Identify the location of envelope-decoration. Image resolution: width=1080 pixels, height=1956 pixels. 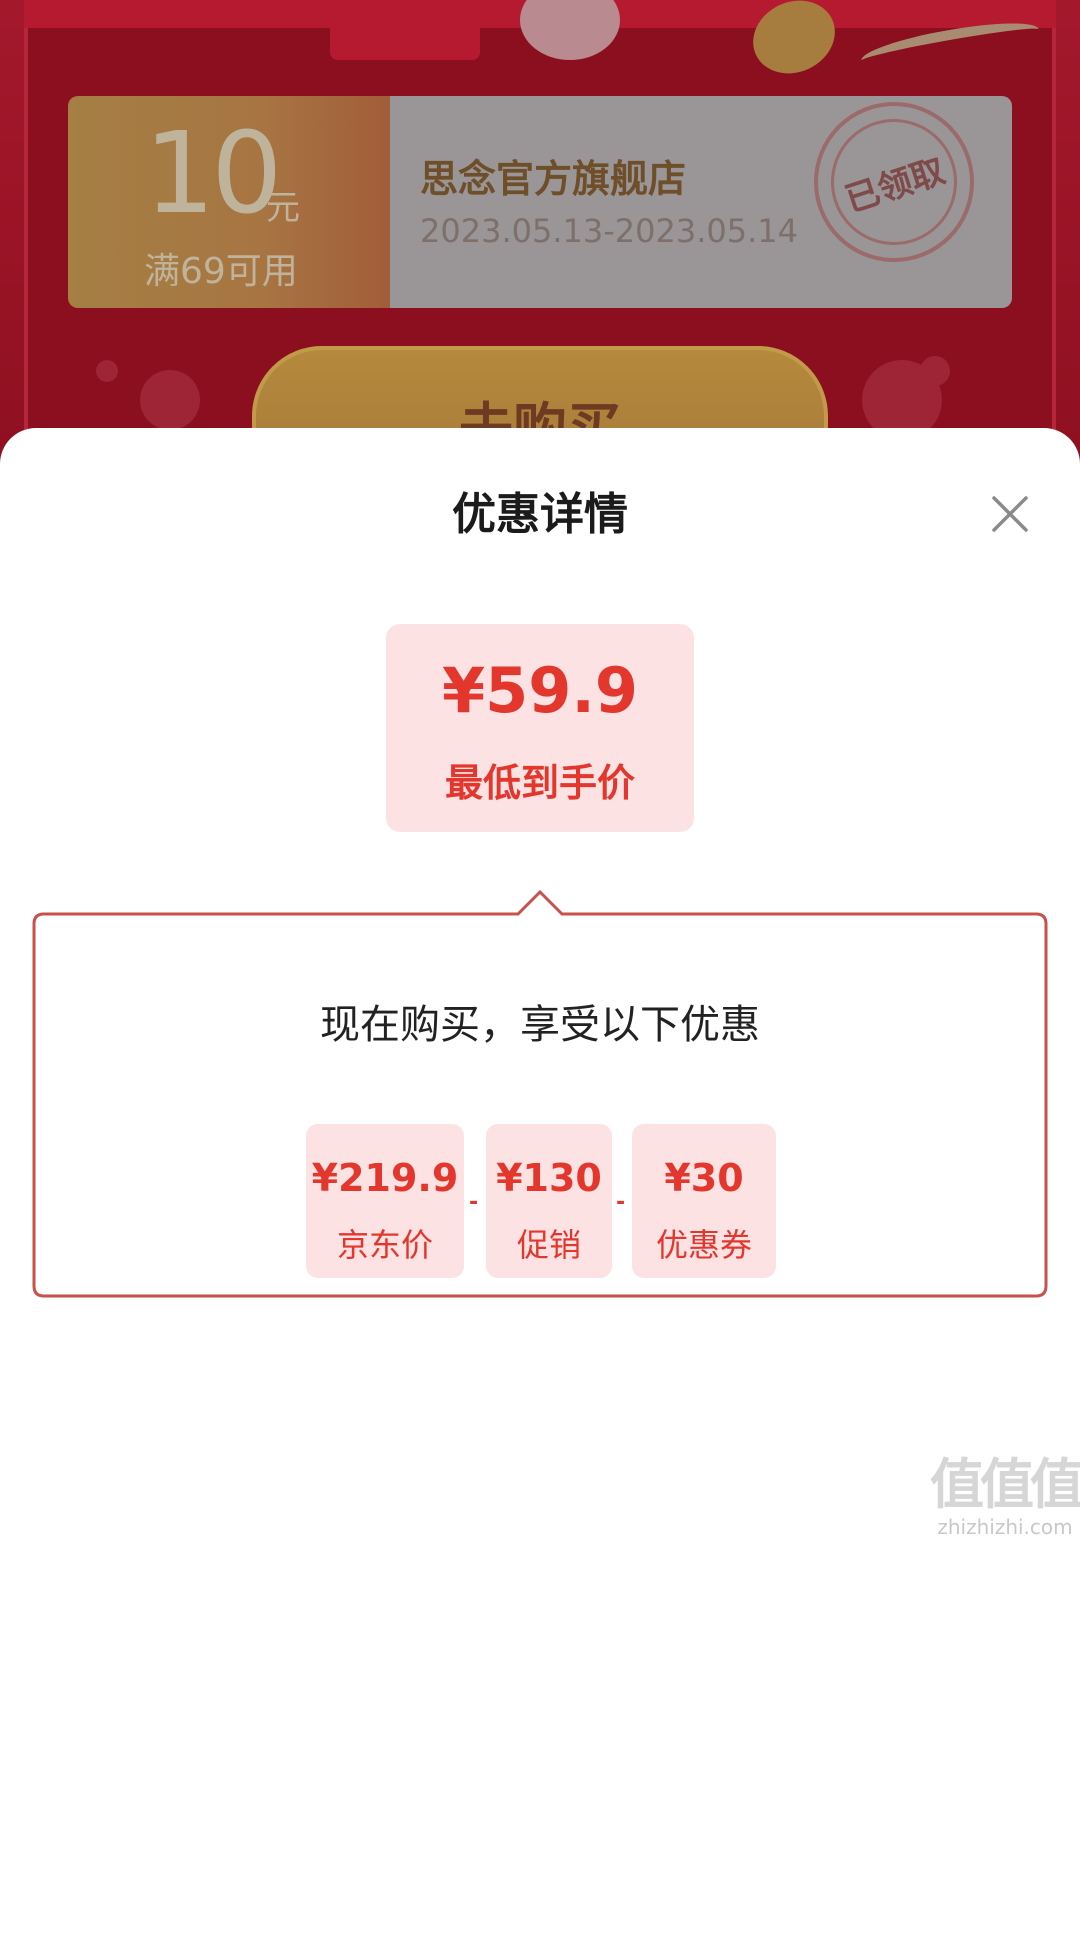
(405, 30).